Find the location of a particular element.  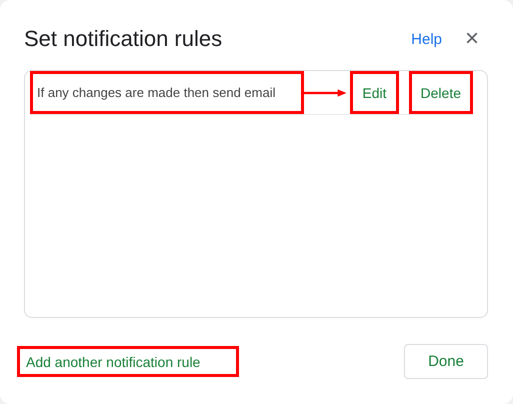

edit-button: Edit is located at coordinates (374, 92).